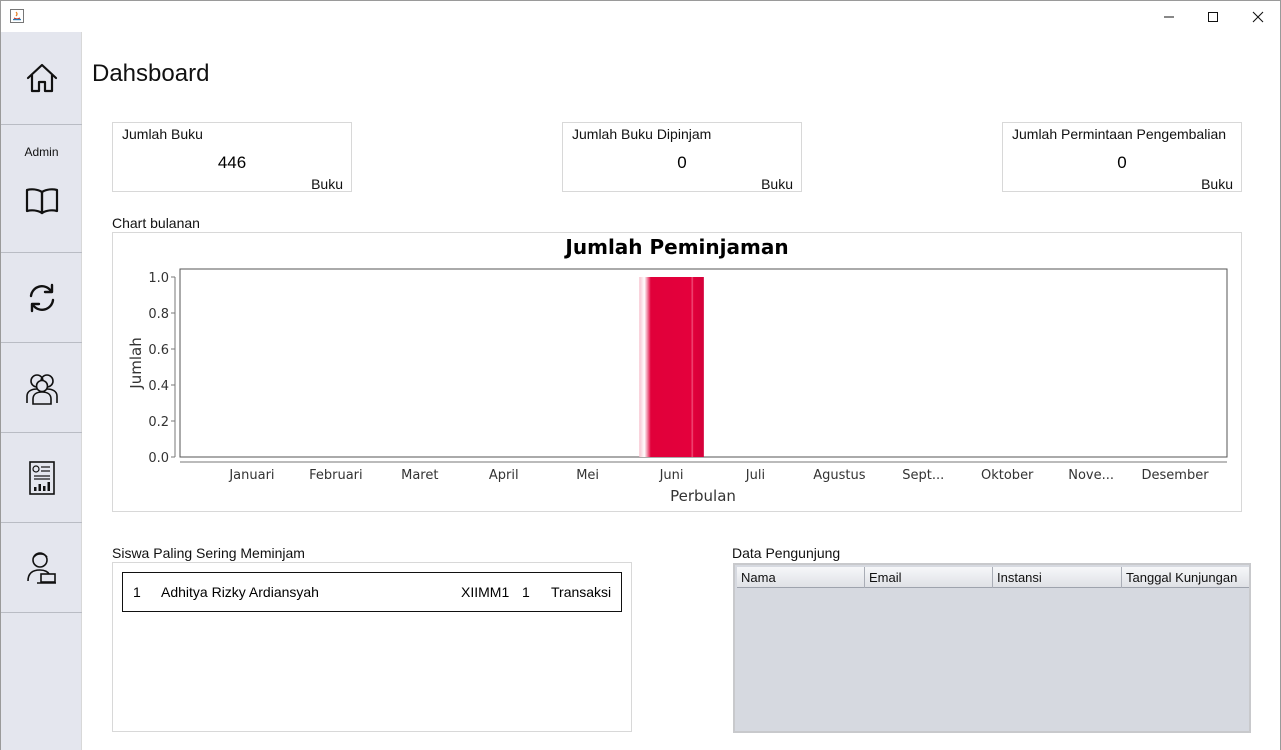 The height and width of the screenshot is (750, 1281). Describe the element at coordinates (158, 278) in the screenshot. I see `y-tick-label: 1.0` at that location.